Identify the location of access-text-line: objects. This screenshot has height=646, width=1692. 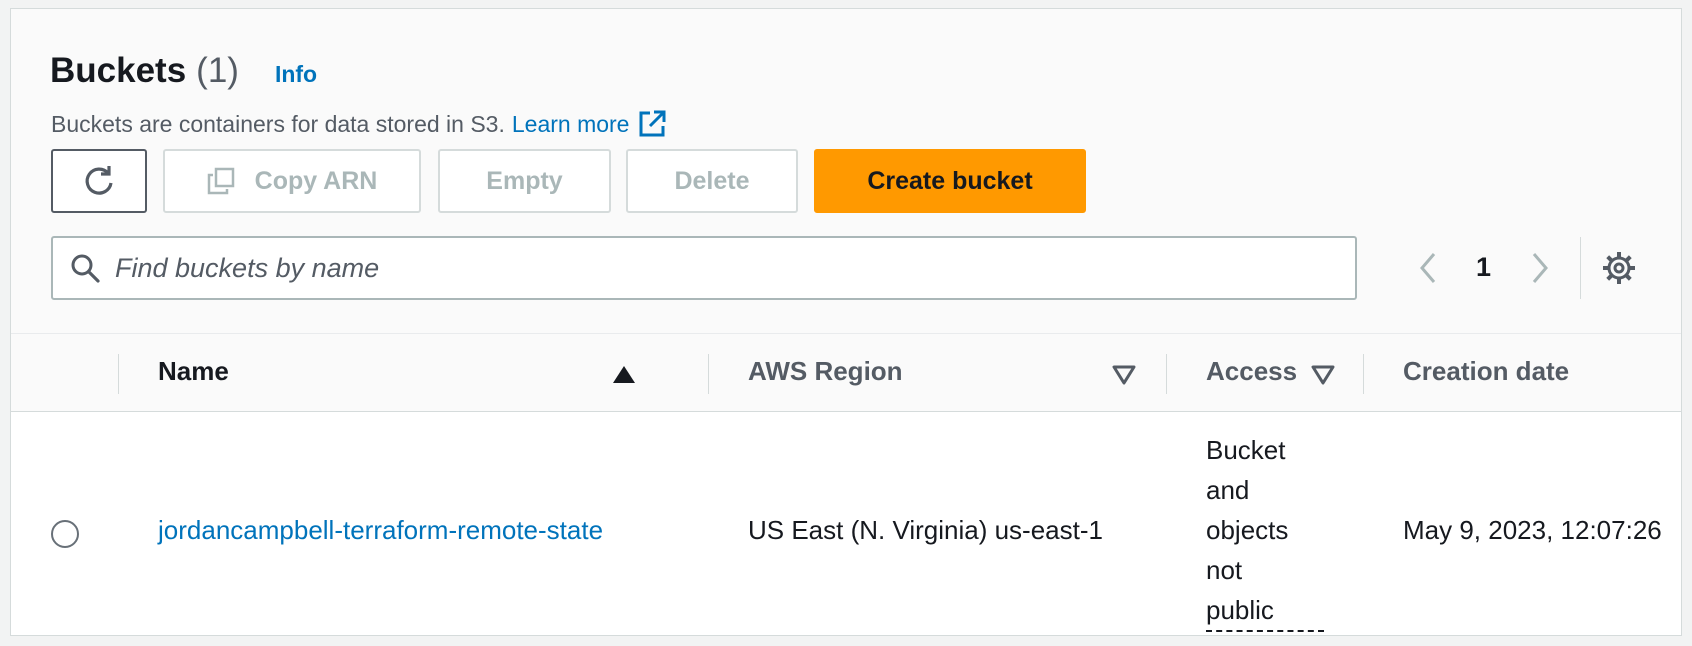
(1247, 530).